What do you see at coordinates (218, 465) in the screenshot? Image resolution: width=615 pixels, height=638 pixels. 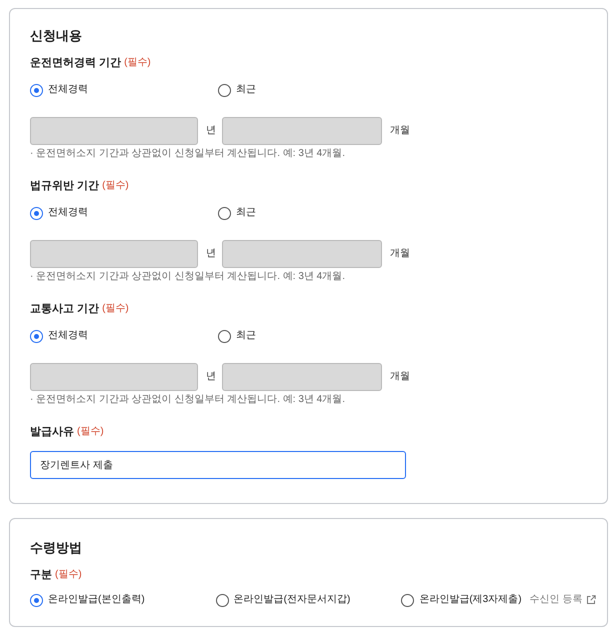 I see `reason-input: 장기렌트사 제출` at bounding box center [218, 465].